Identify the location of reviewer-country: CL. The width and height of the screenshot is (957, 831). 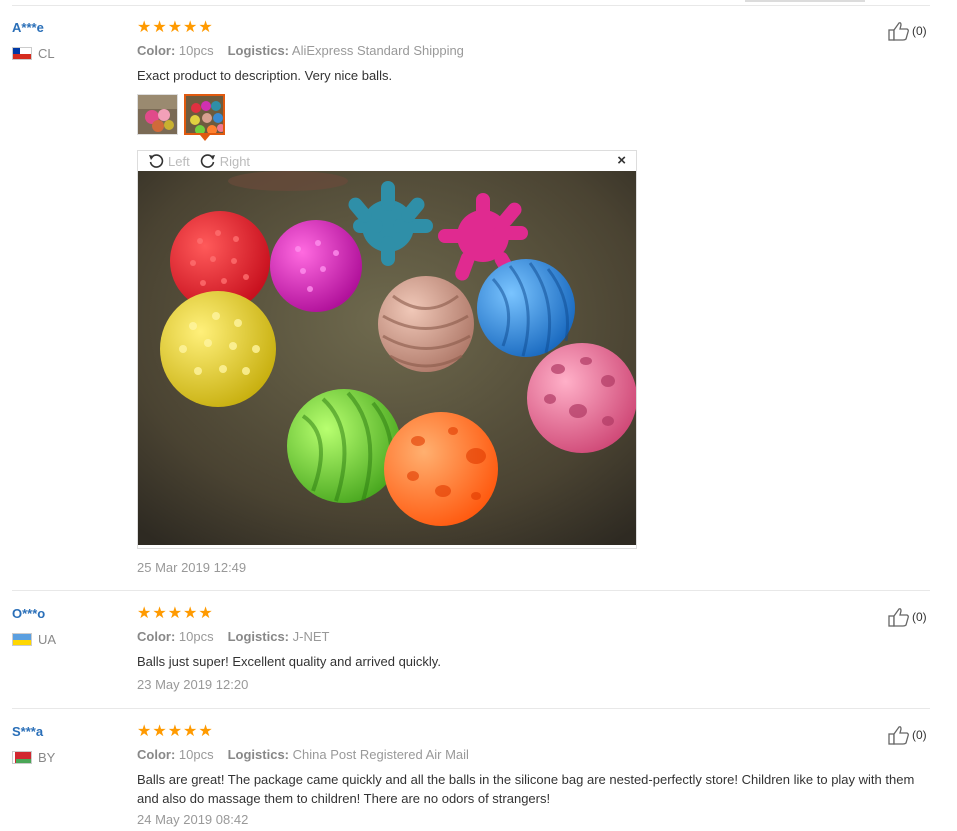
(33, 53).